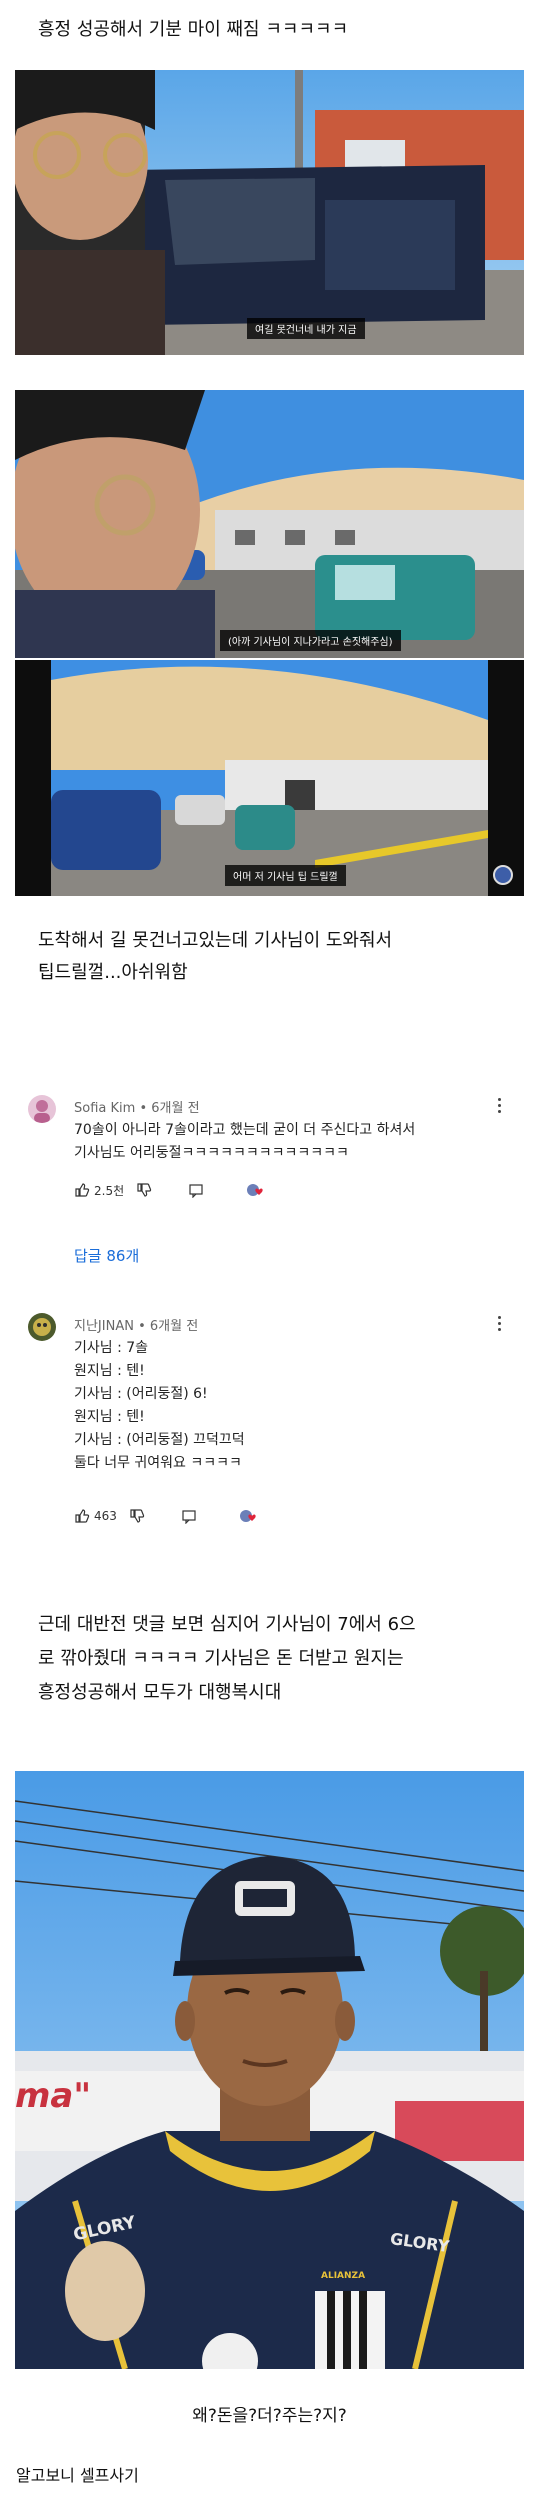  Describe the element at coordinates (136, 1324) in the screenshot. I see `comment-2-meta: 지난JINAN • 6개월 전` at that location.